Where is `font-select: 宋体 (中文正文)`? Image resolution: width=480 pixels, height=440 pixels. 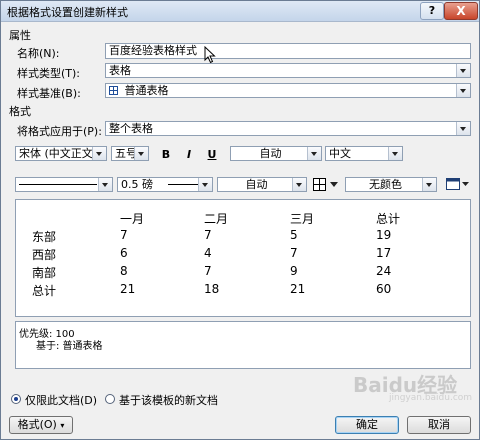
font-select: 宋体 (中文正文) is located at coordinates (61, 153).